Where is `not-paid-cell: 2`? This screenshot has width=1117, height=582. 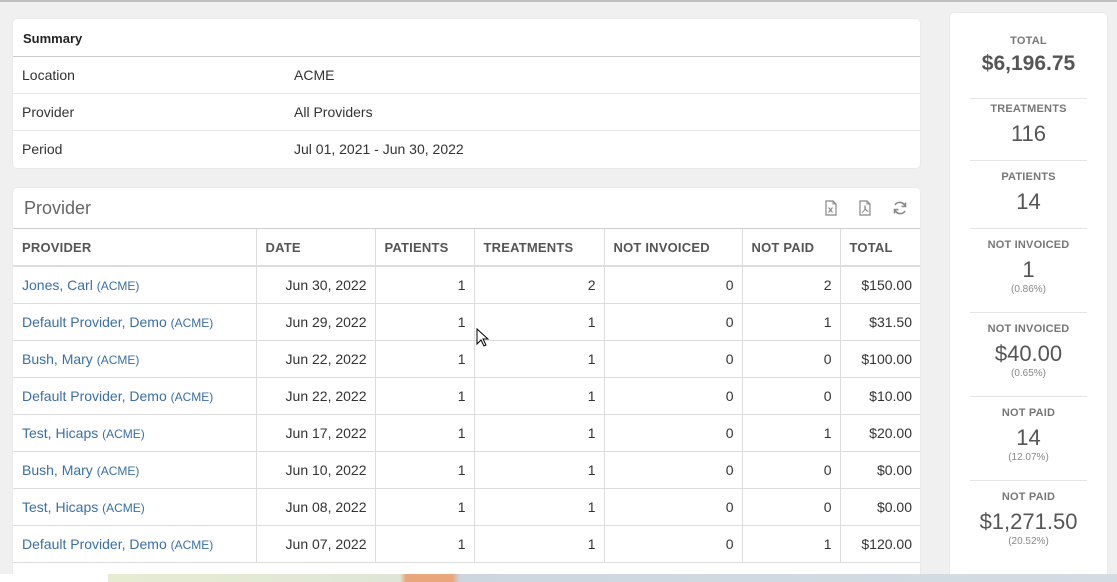 not-paid-cell: 2 is located at coordinates (791, 285).